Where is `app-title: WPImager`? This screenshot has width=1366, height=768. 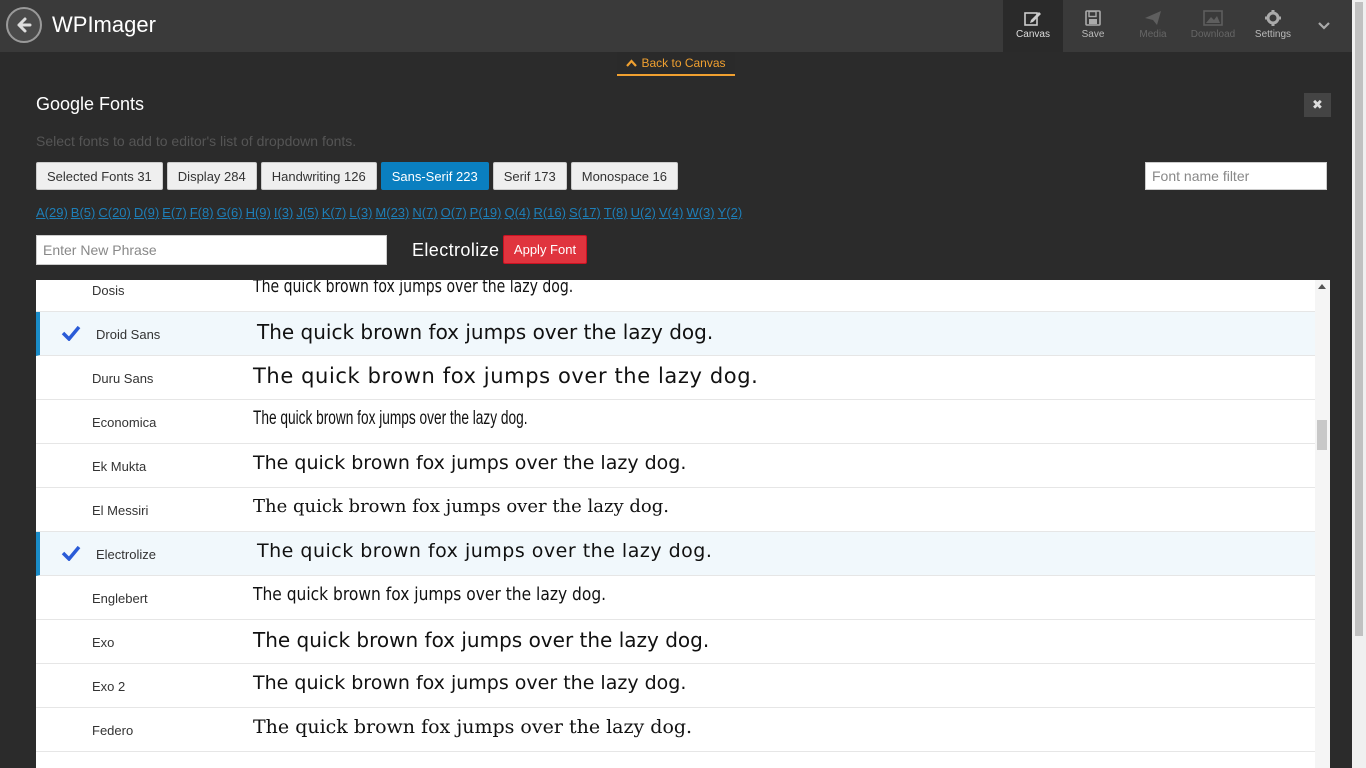 app-title: WPImager is located at coordinates (104, 24).